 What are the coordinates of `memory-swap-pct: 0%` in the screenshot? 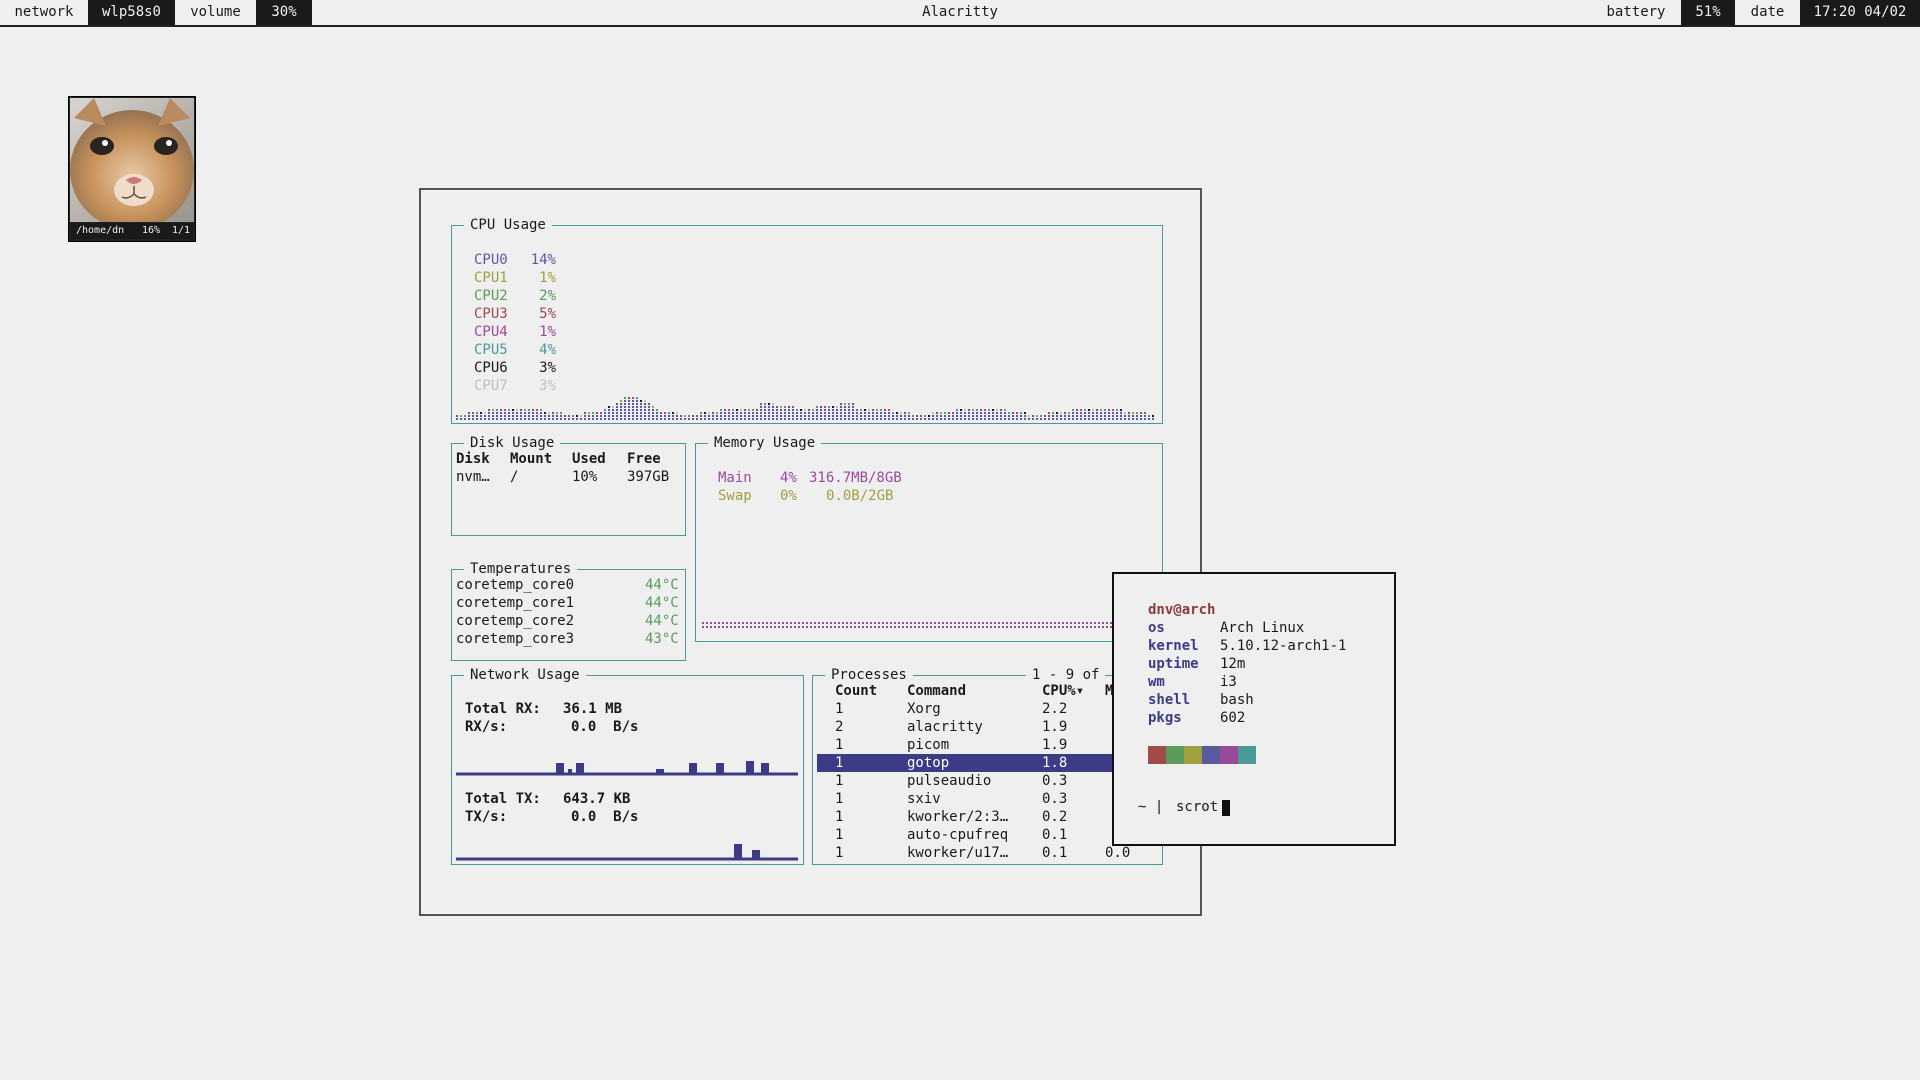 It's located at (788, 496).